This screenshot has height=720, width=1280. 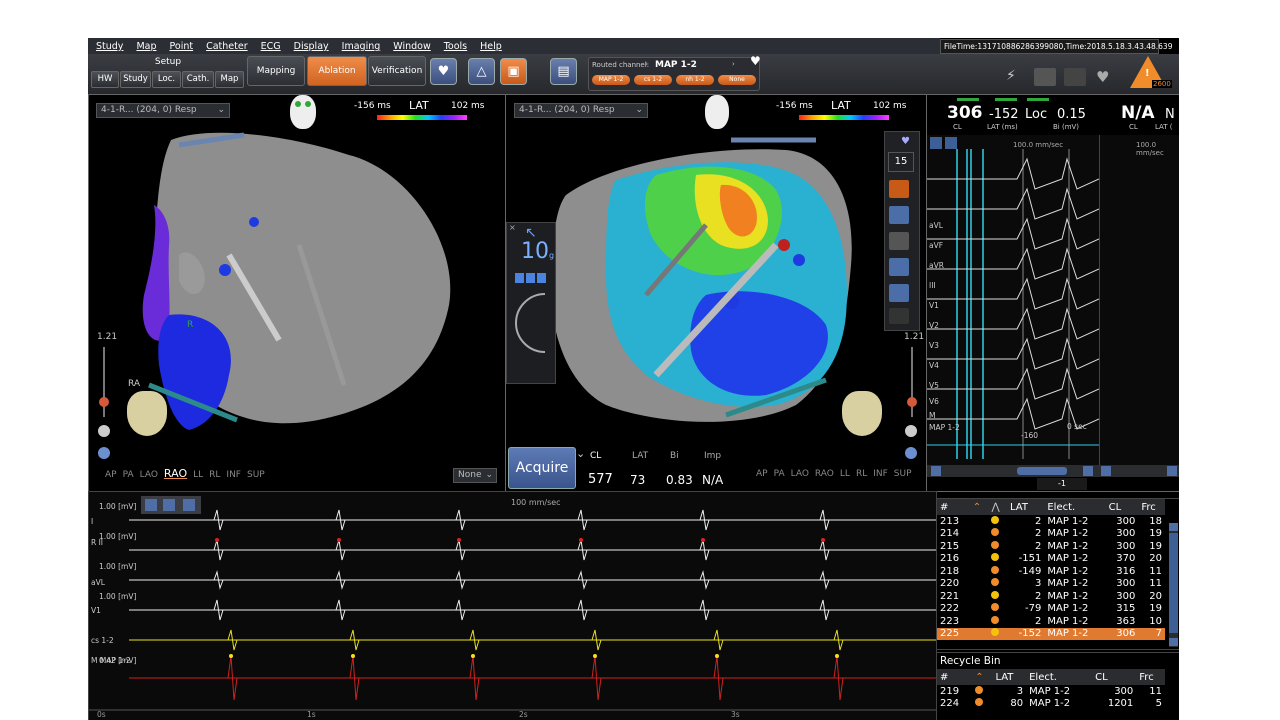 What do you see at coordinates (491, 46) in the screenshot?
I see `menu-help: Help` at bounding box center [491, 46].